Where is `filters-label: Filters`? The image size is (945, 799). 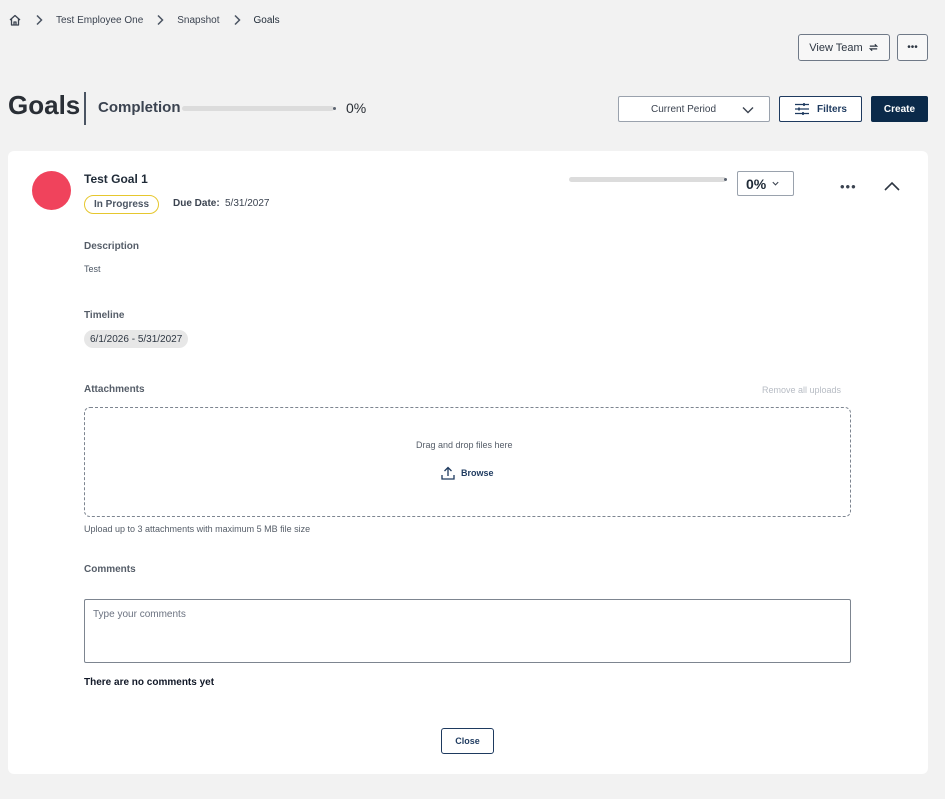 filters-label: Filters is located at coordinates (831, 109).